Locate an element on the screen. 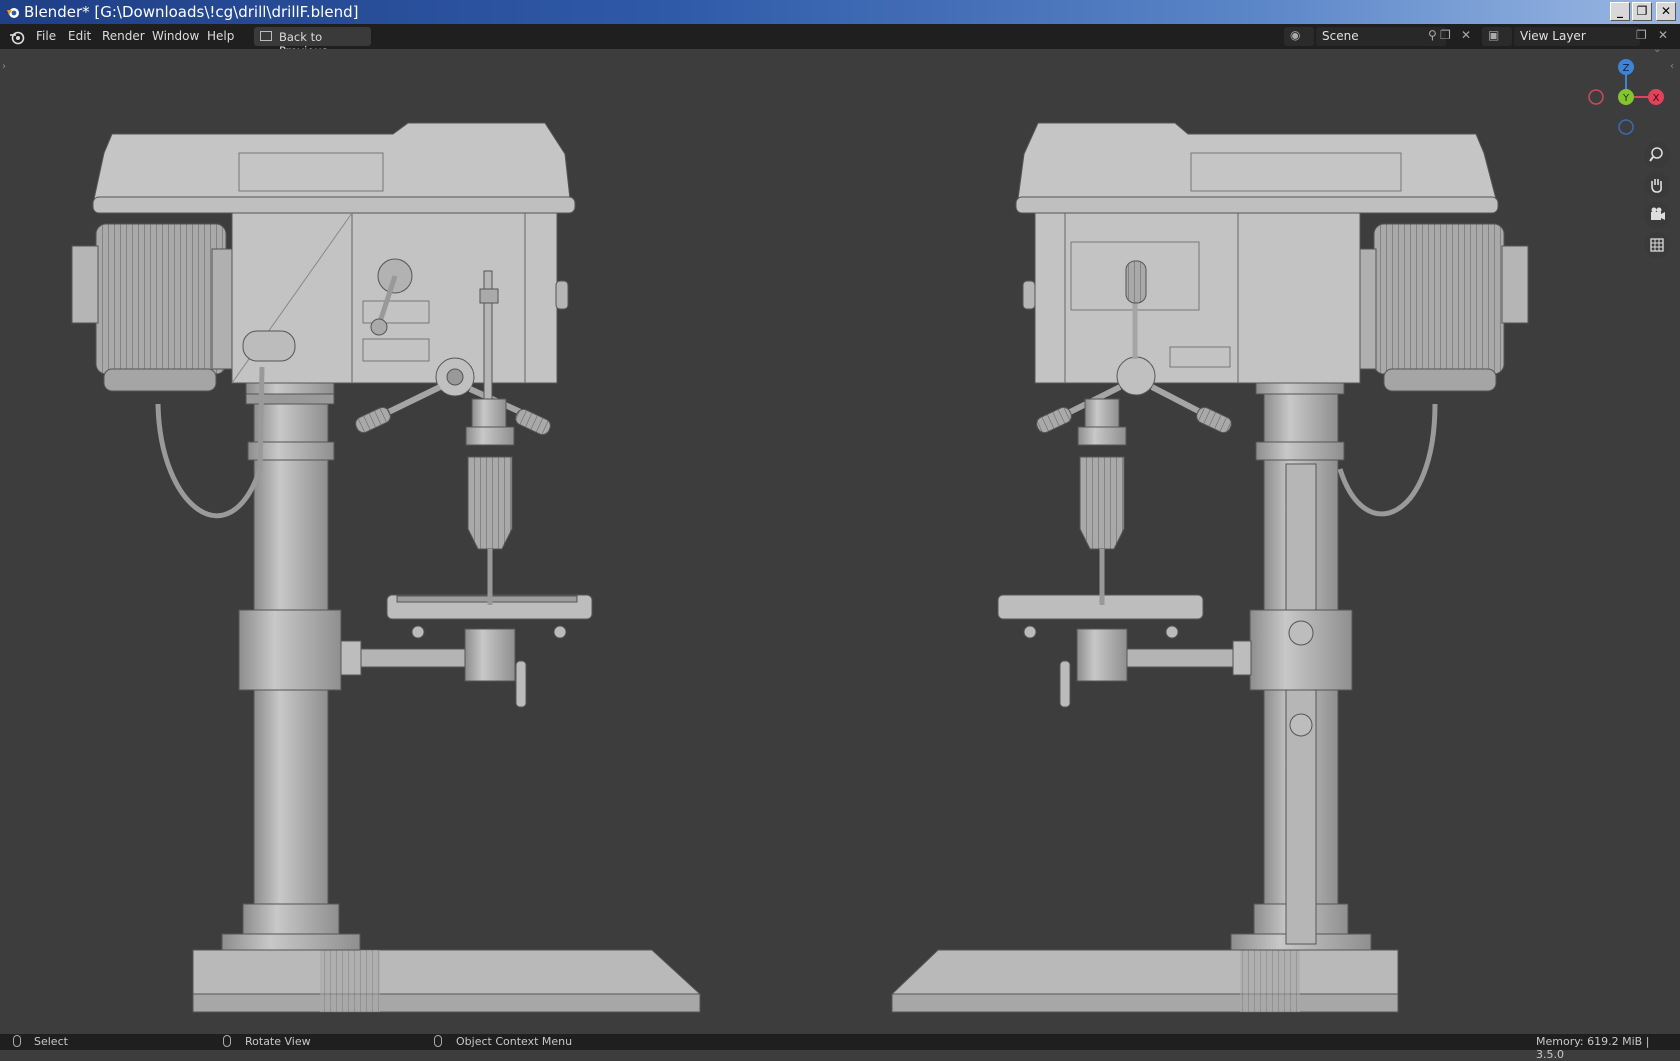 The image size is (1680, 1061). close-button: ✕ is located at coordinates (1666, 11).